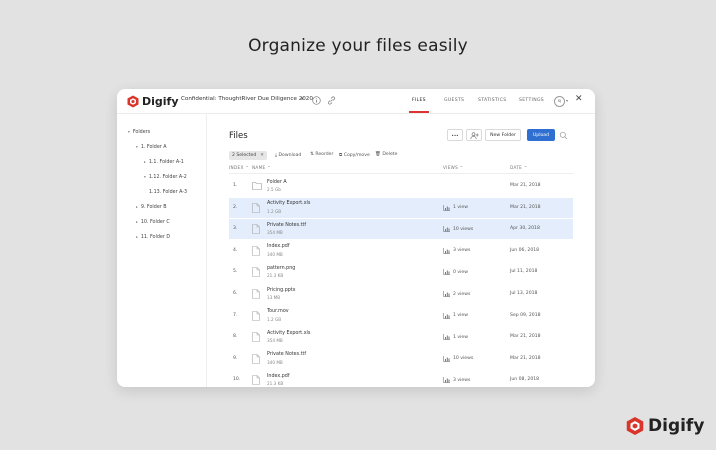 The image size is (716, 450). What do you see at coordinates (139, 132) in the screenshot?
I see `tree-root-folders: ▾ Folders` at bounding box center [139, 132].